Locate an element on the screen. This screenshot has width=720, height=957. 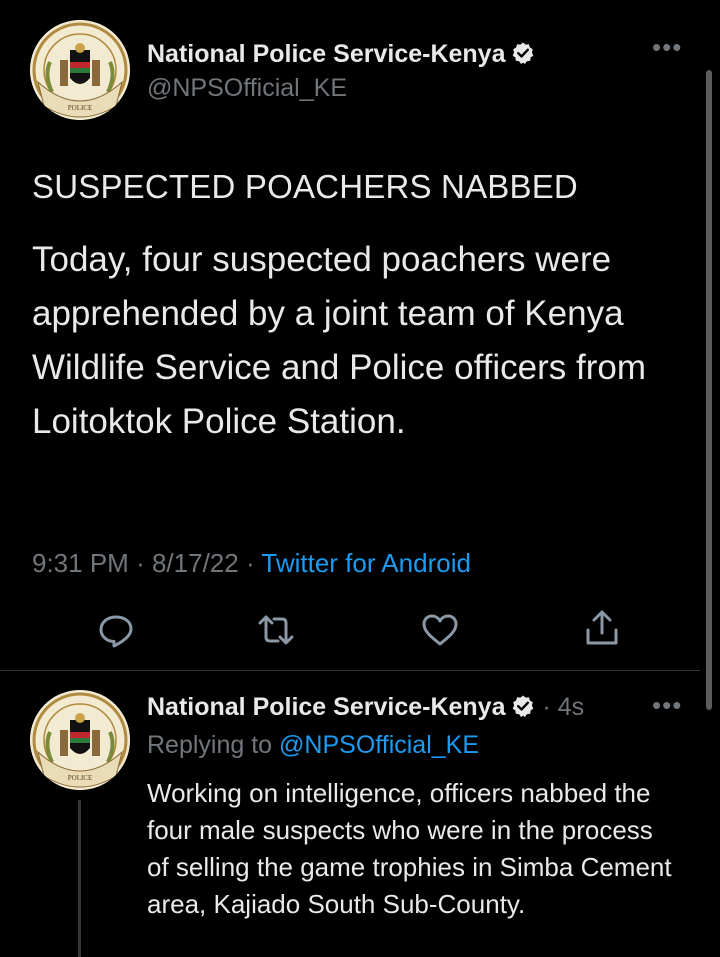
author-name-row: National Police Service-Kenya is located at coordinates (341, 54).